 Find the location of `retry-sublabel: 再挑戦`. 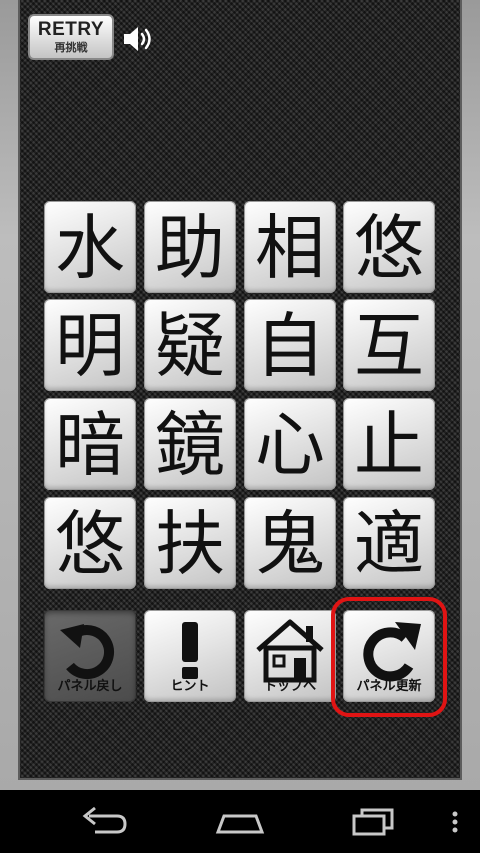

retry-sublabel: 再挑戦 is located at coordinates (71, 47).